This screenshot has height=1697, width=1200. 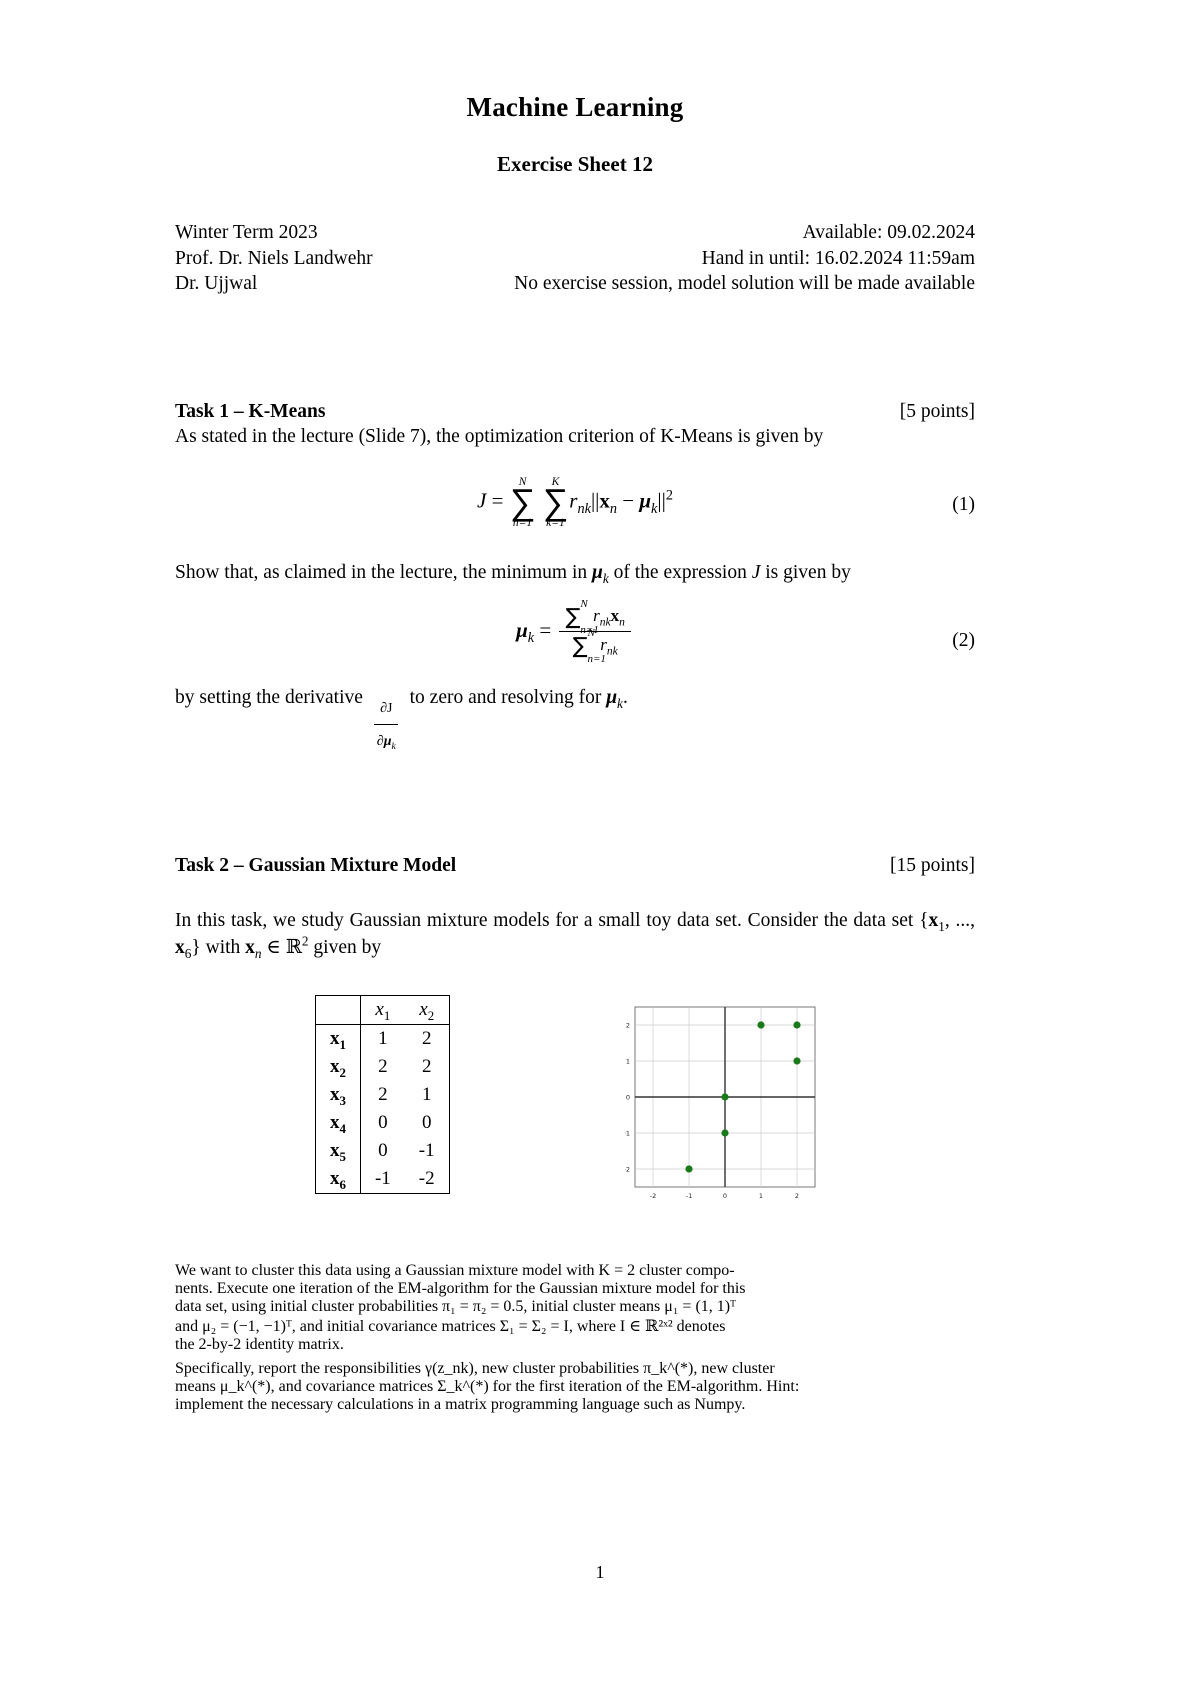 What do you see at coordinates (316, 866) in the screenshot?
I see `task2-title: Task 2 – Gaussian Mixture Model` at bounding box center [316, 866].